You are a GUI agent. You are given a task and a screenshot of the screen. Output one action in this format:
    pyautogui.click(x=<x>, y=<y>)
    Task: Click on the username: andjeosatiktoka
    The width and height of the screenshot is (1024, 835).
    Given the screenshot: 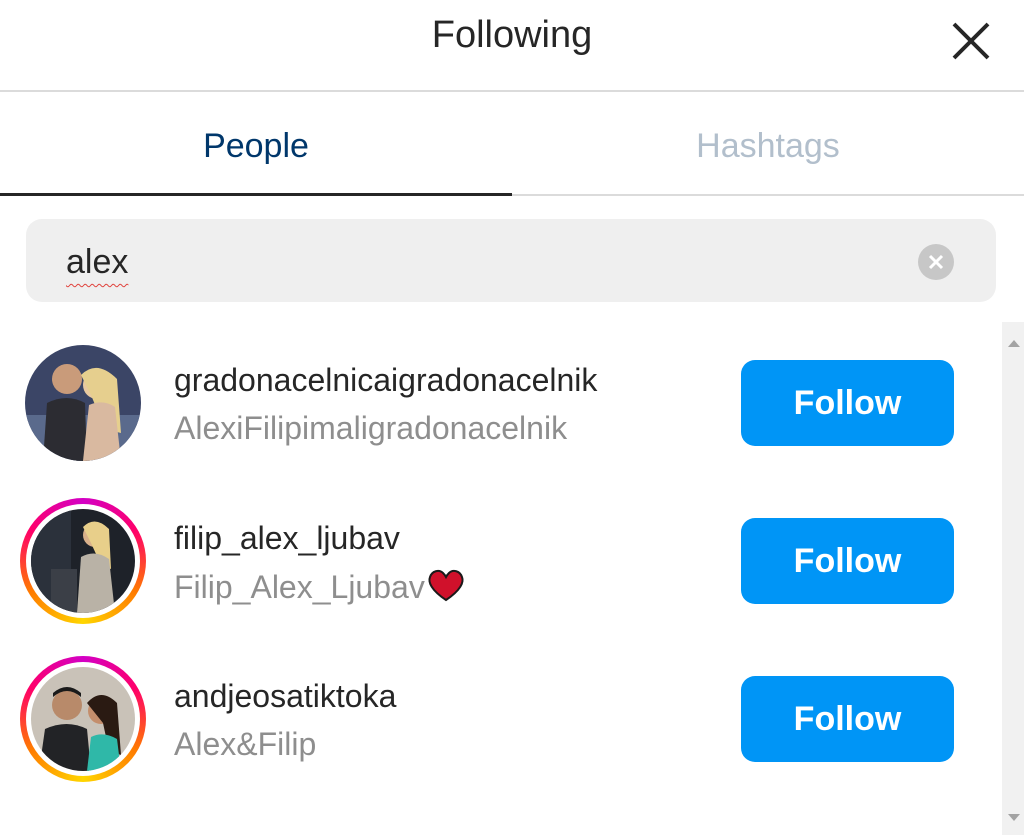 What is the action you would take?
    pyautogui.click(x=285, y=696)
    